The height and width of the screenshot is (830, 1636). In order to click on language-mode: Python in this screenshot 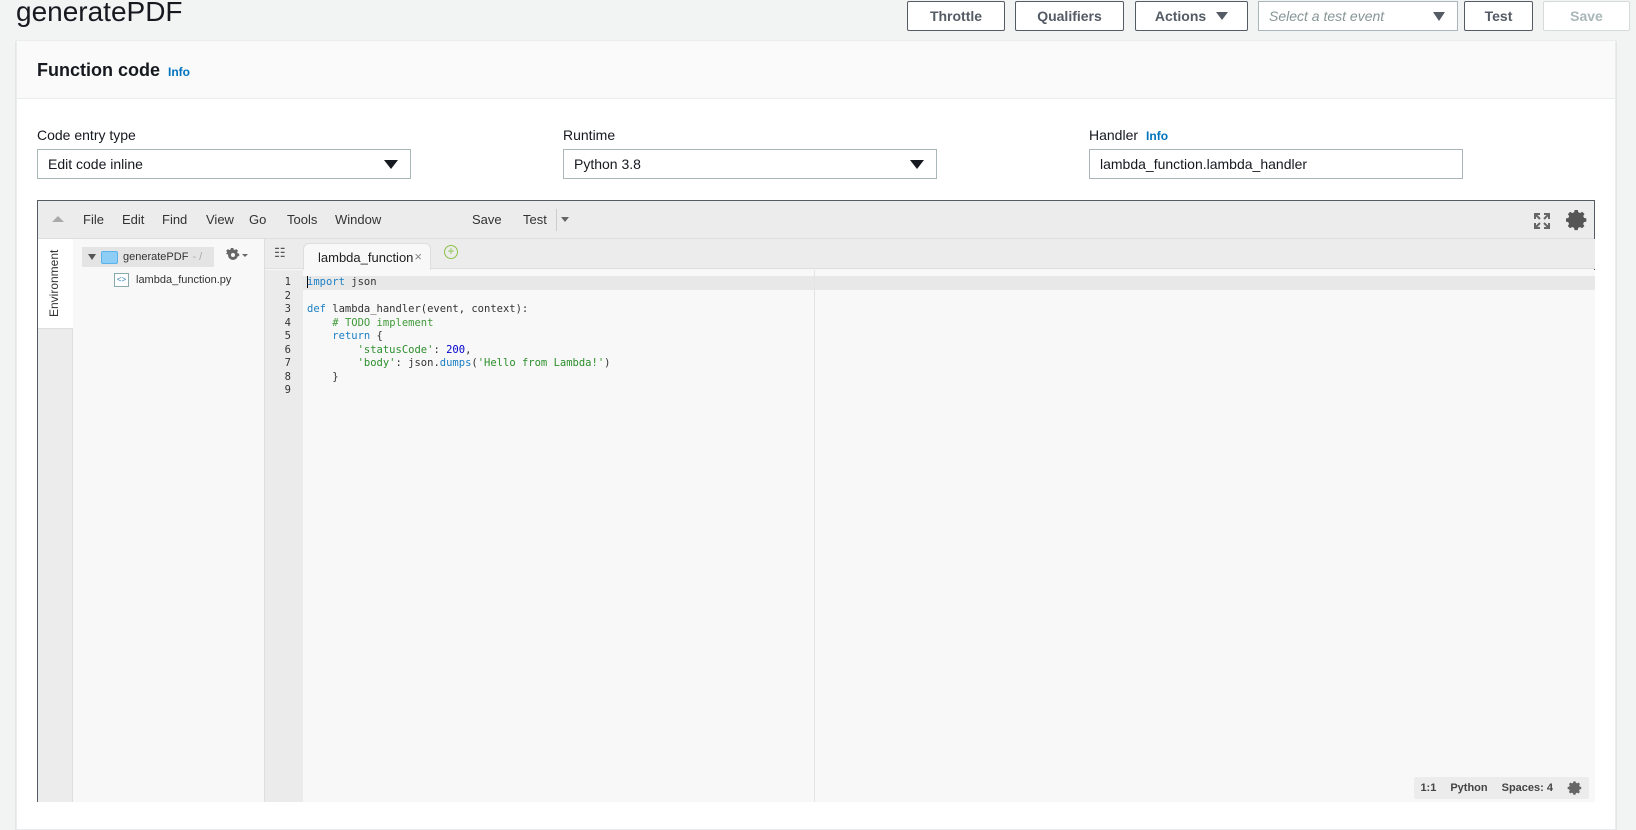, I will do `click(1468, 788)`.